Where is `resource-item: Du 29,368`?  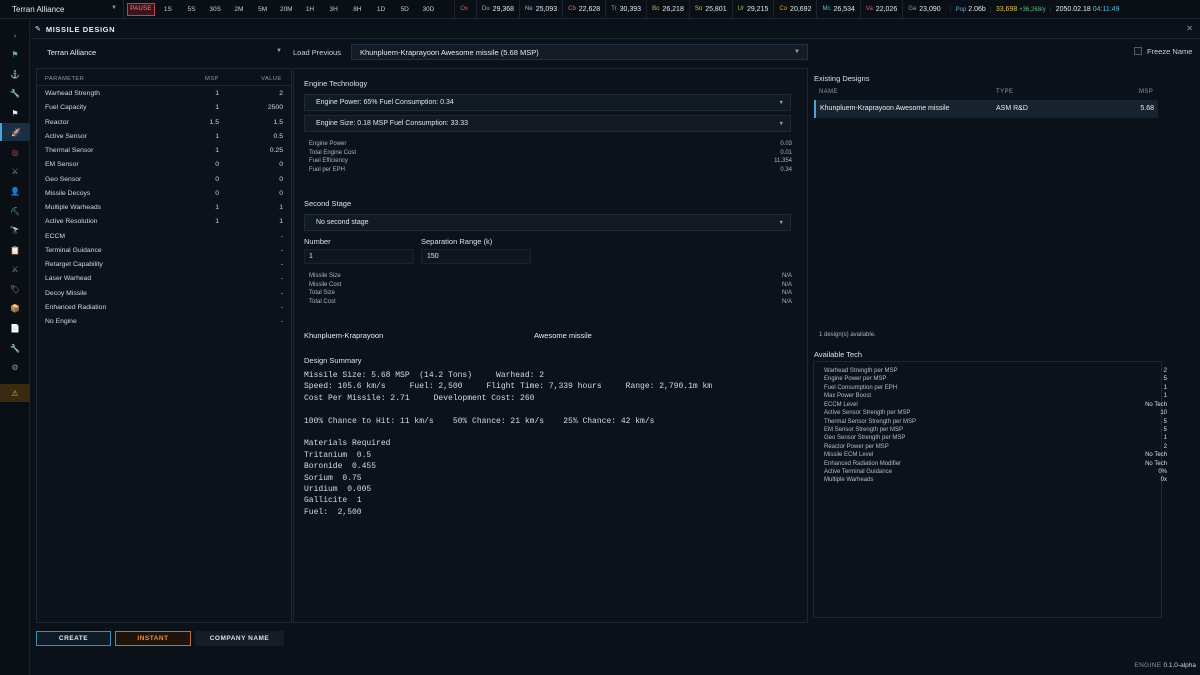
resource-item: Du 29,368 is located at coordinates (497, 9).